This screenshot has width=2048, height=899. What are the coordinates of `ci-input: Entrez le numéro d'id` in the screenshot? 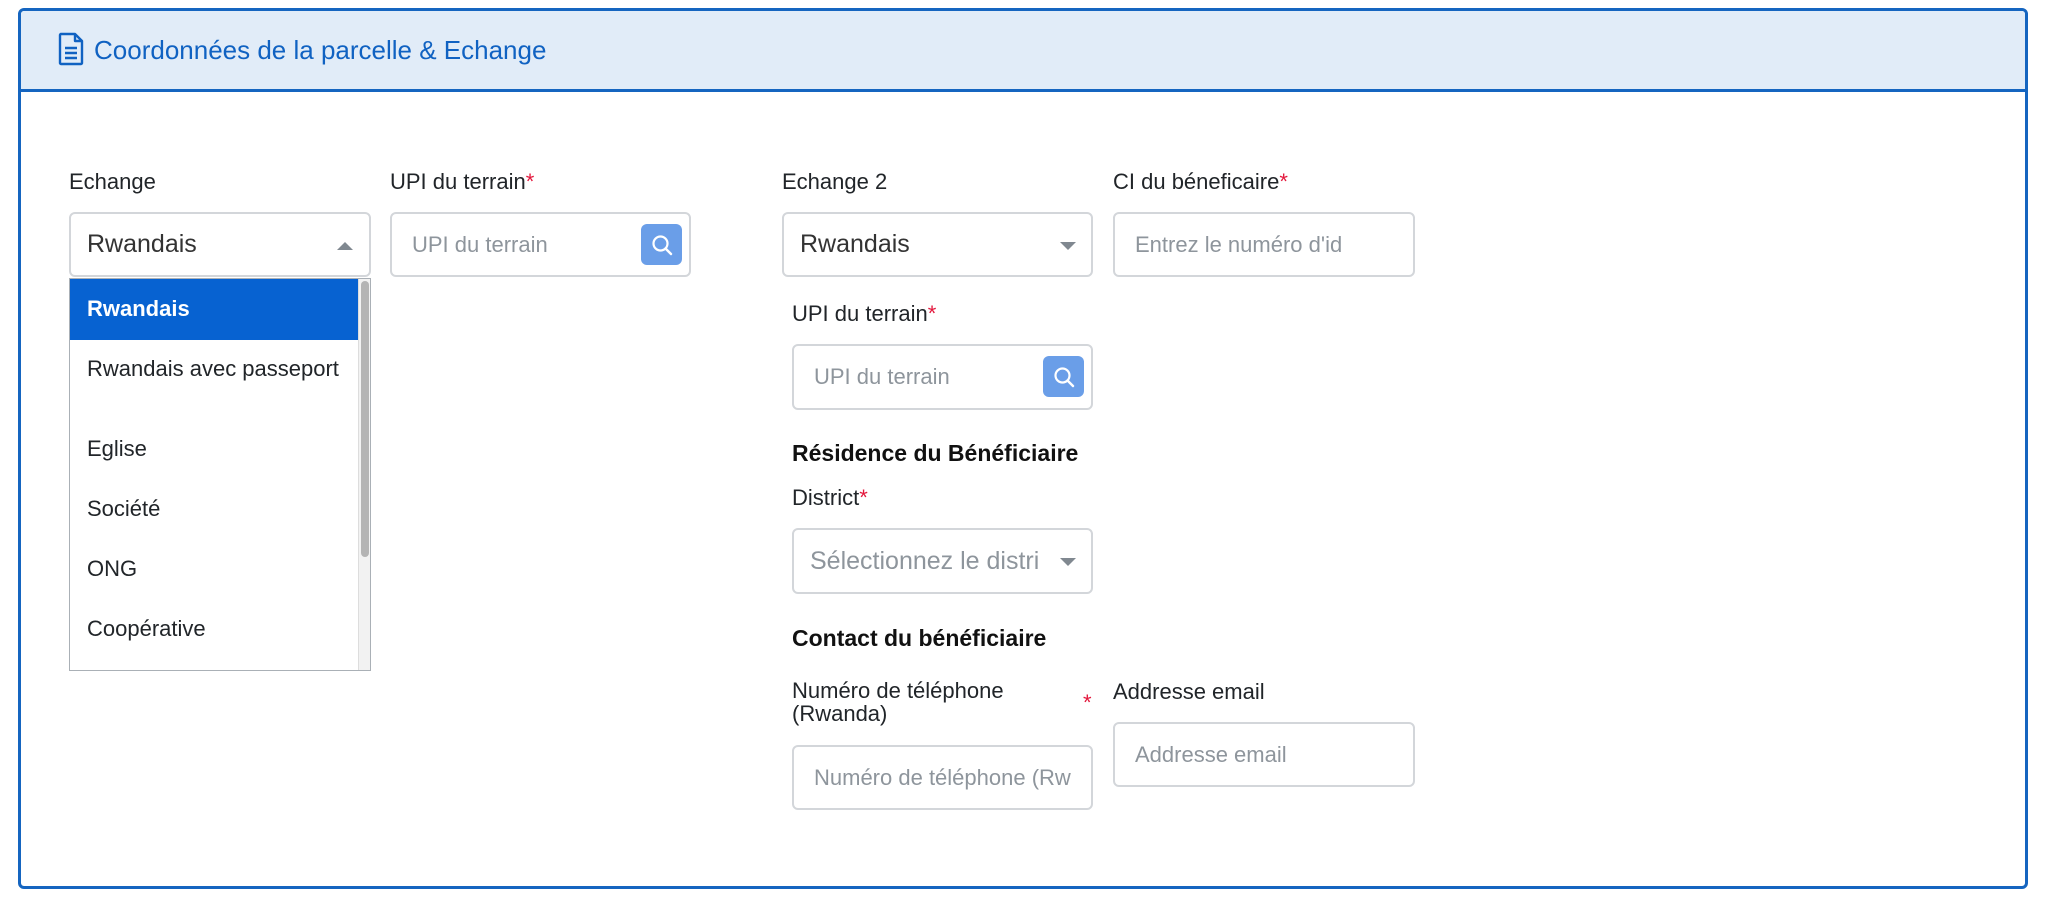 It's located at (1264, 244).